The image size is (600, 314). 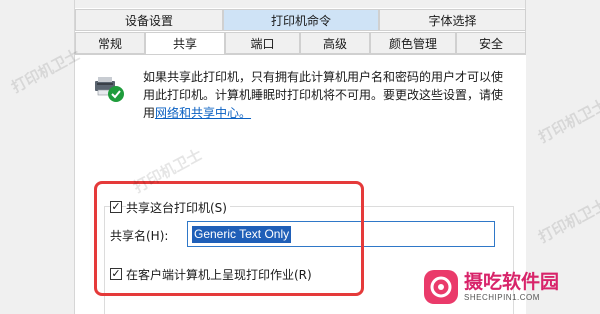 What do you see at coordinates (203, 113) in the screenshot?
I see `network-sharing-center-link: 网络和共享中心。` at bounding box center [203, 113].